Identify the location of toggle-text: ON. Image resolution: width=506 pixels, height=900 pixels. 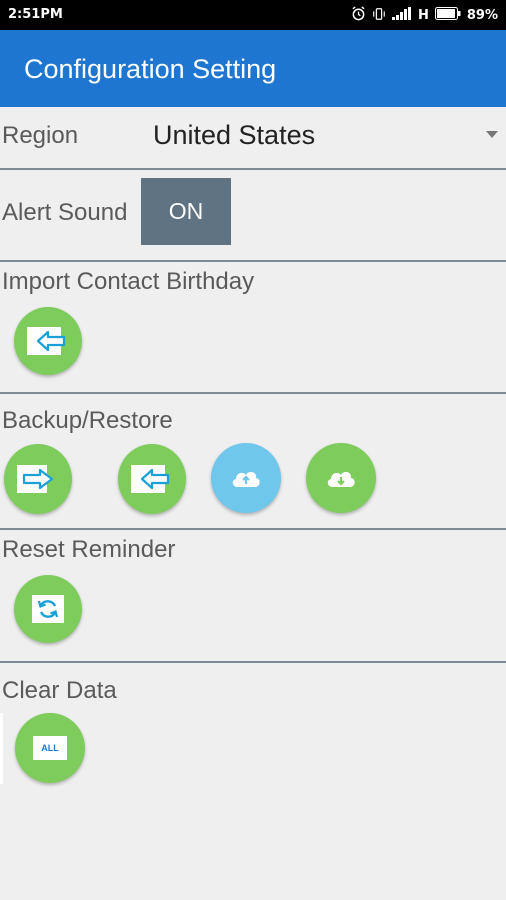
(186, 211).